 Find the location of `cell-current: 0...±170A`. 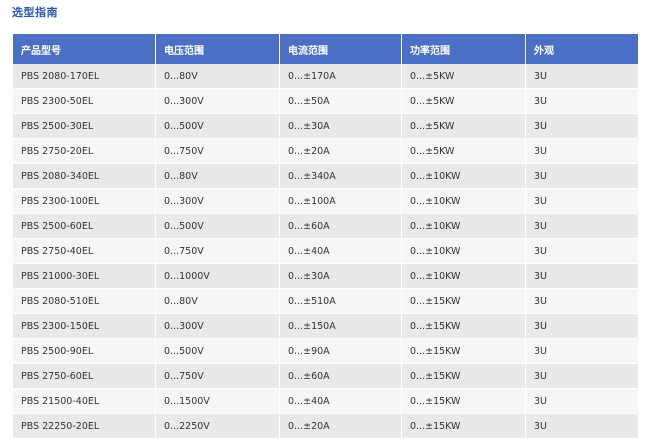

cell-current: 0...±170A is located at coordinates (341, 76).